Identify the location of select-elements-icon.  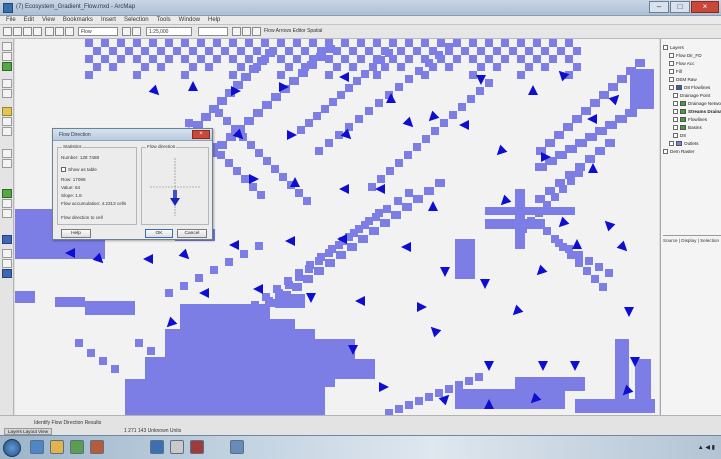
(7, 163).